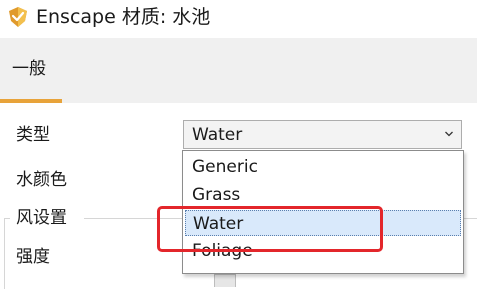  I want to click on dropdown-option-water: Water, so click(323, 223).